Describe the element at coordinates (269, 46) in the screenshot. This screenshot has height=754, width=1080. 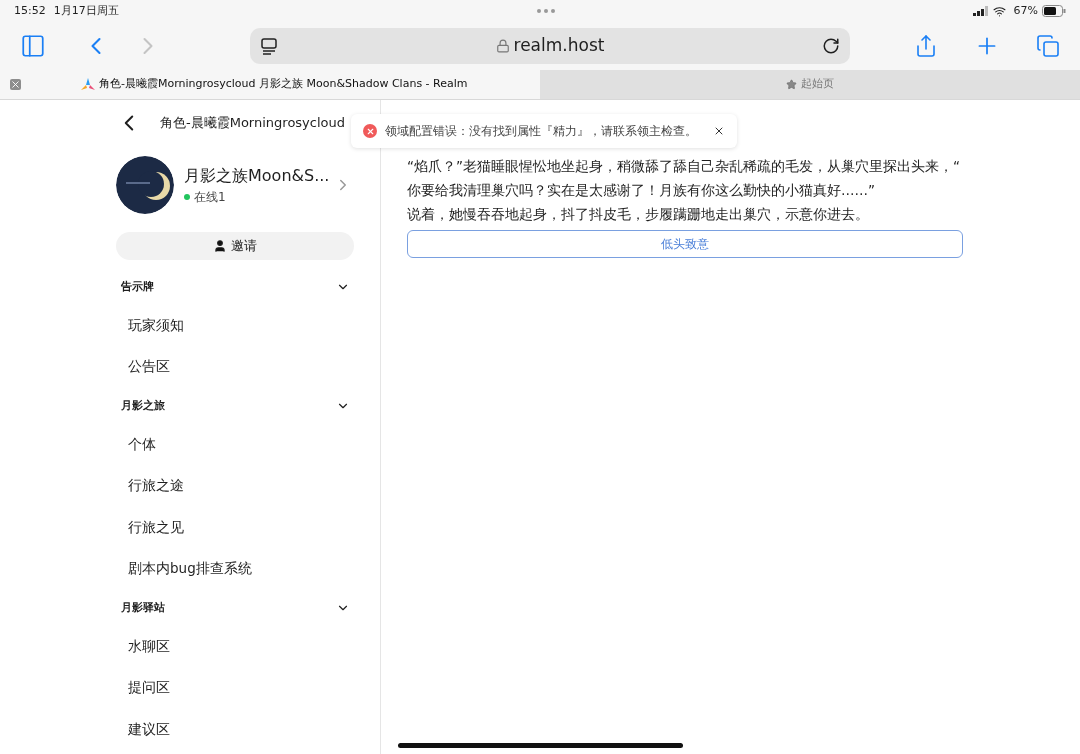
I see `reader-icon` at that location.